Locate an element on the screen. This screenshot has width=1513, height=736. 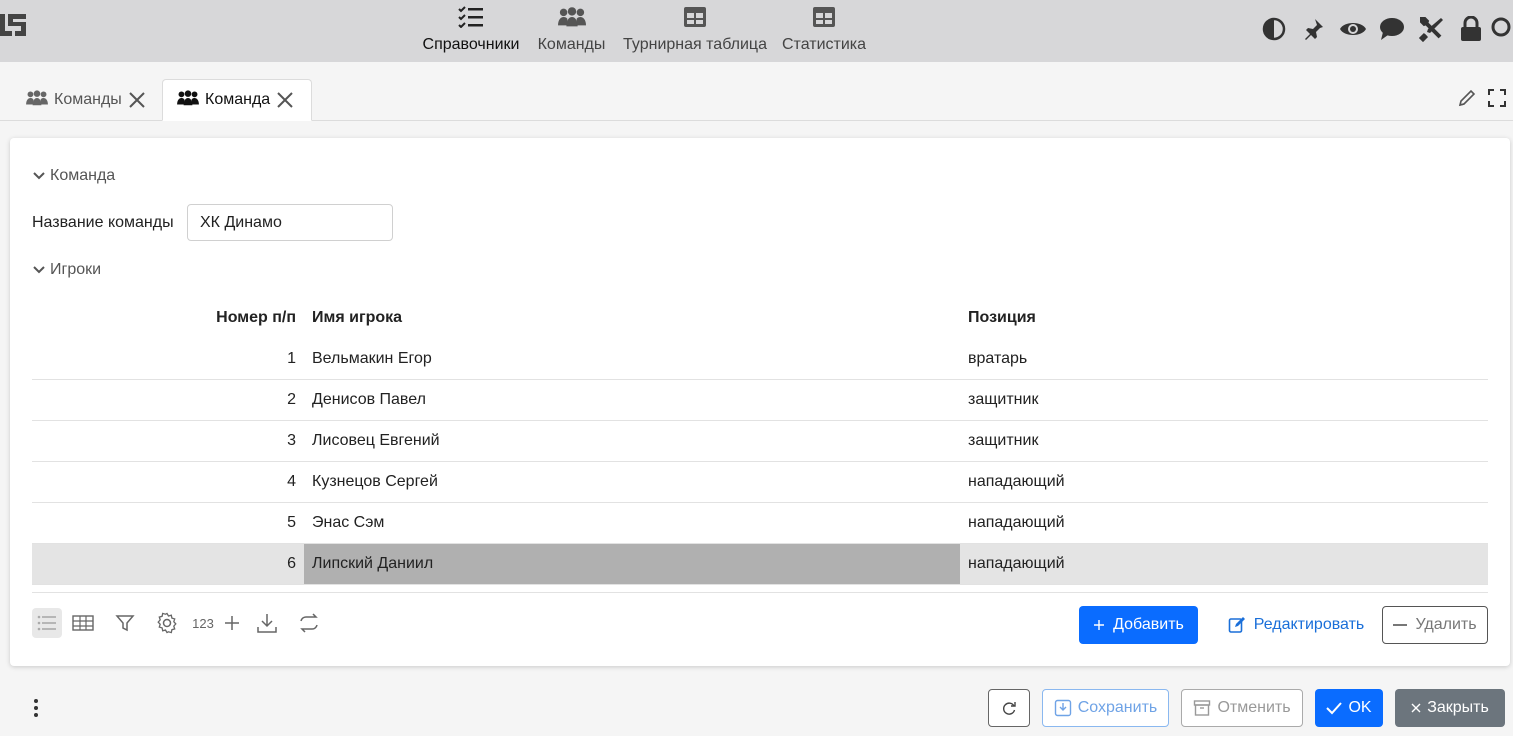
table-row: 1 Вельмакин Егор вратарь is located at coordinates (760, 359).